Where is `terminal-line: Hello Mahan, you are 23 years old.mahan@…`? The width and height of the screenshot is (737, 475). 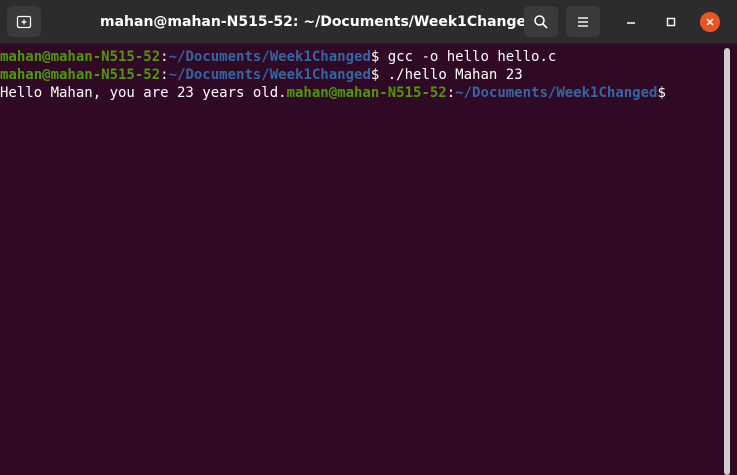 terminal-line: Hello Mahan, you are 23 years old.mahan@… is located at coordinates (361, 93).